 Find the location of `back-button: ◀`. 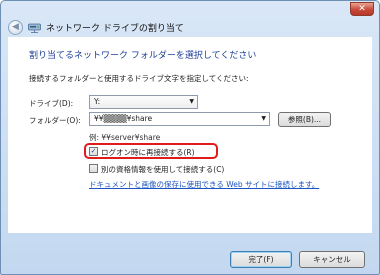

back-button: ◀ is located at coordinates (15, 27).